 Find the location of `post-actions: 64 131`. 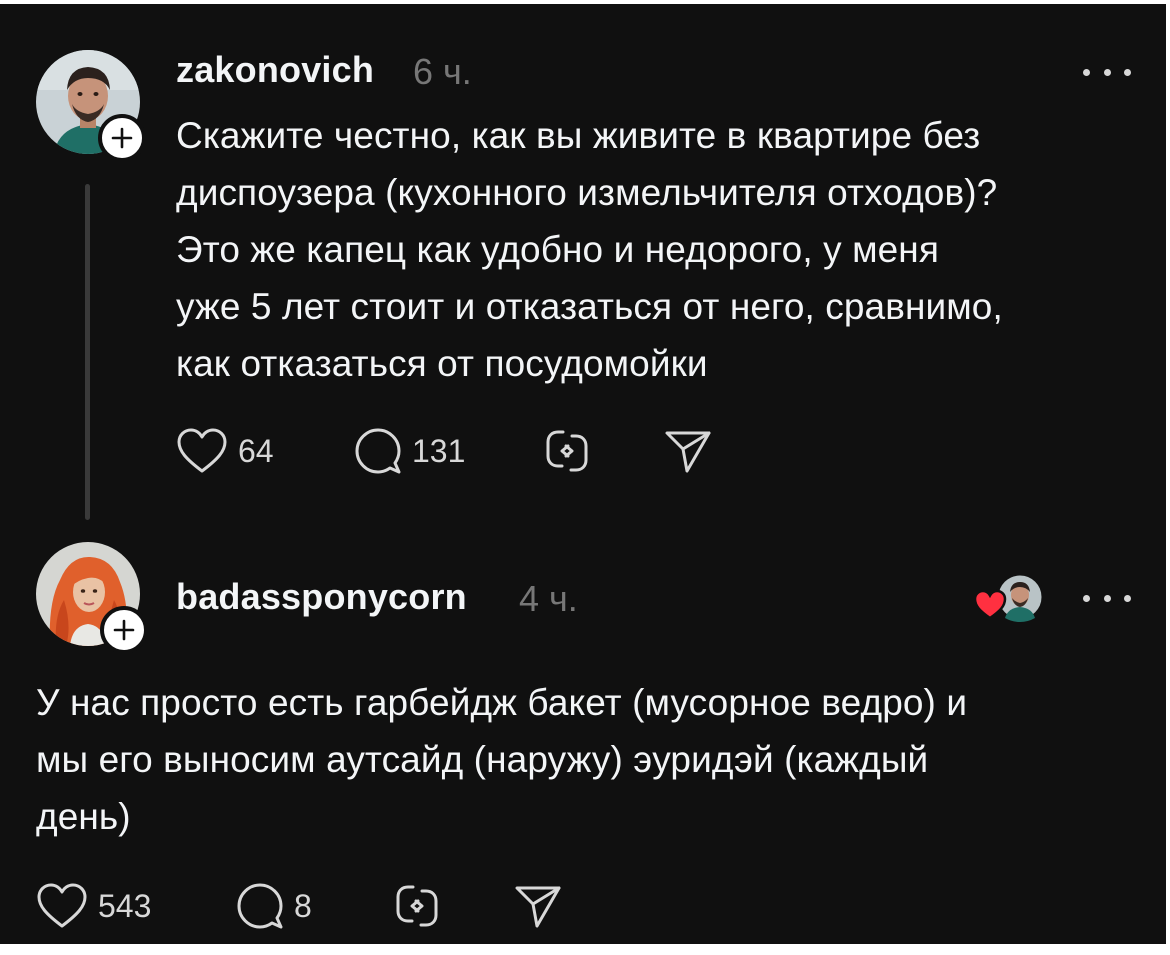

post-actions: 64 131 is located at coordinates (456, 451).